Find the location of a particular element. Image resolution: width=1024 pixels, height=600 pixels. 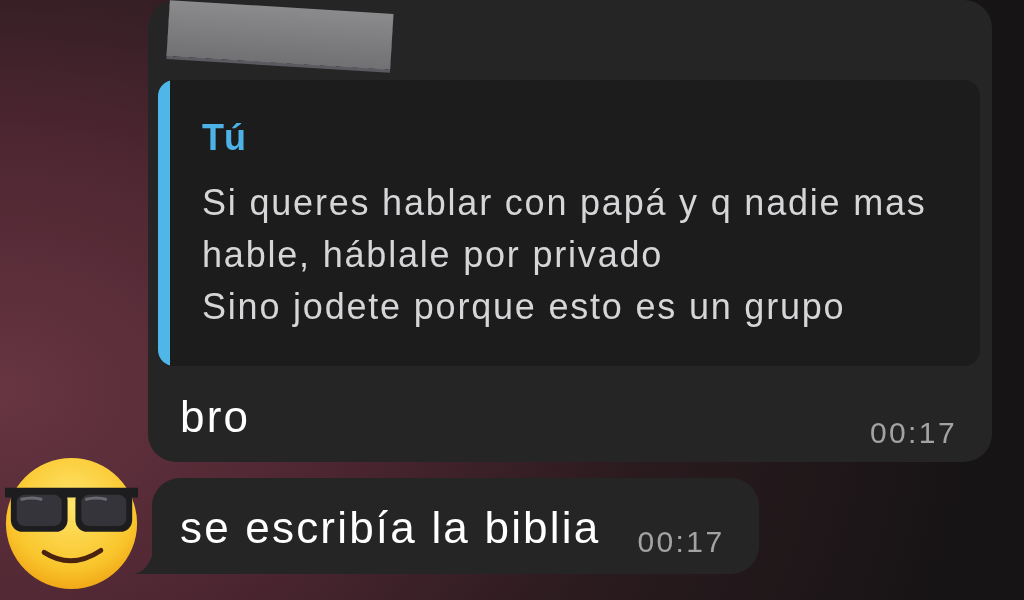

message-text: se escribía la biblia is located at coordinates (390, 528).